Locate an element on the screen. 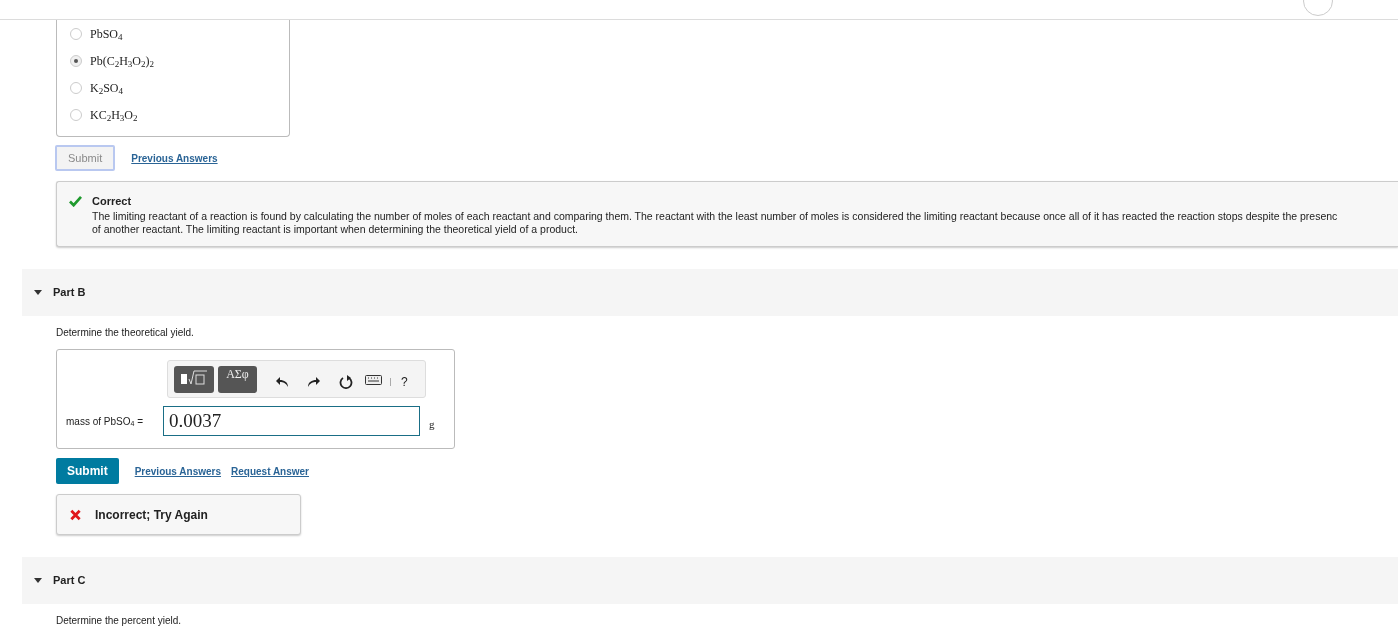 This screenshot has height=633, width=1398. part-header: Part C is located at coordinates (710, 580).